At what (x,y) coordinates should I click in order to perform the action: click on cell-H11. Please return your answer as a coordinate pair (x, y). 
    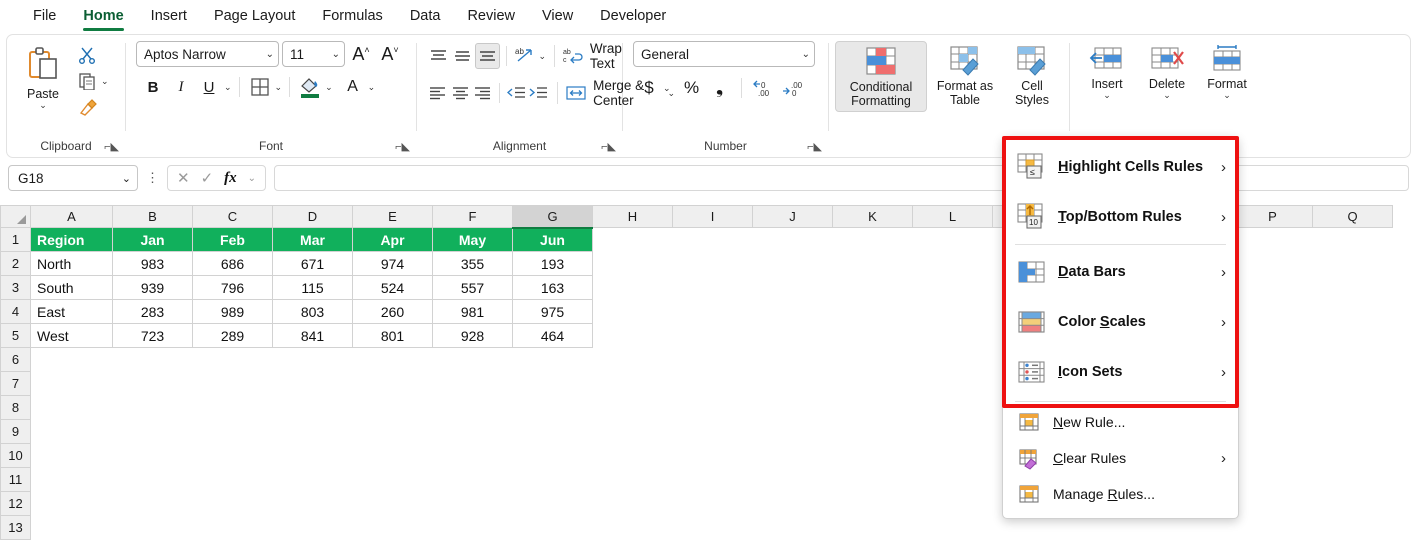
    Looking at the image, I should click on (632, 479).